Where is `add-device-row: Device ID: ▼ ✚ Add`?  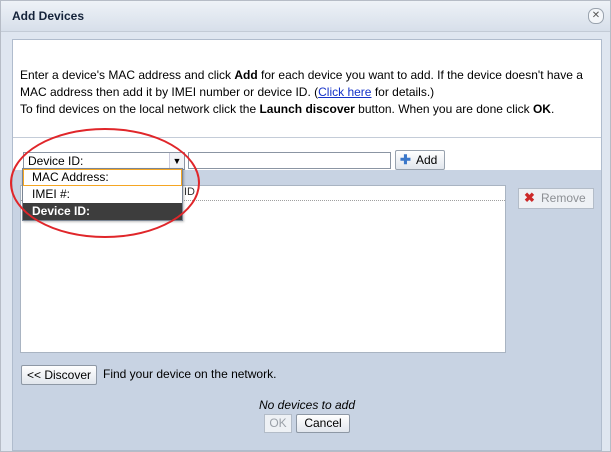 add-device-row: Device ID: ▼ ✚ Add is located at coordinates (307, 154).